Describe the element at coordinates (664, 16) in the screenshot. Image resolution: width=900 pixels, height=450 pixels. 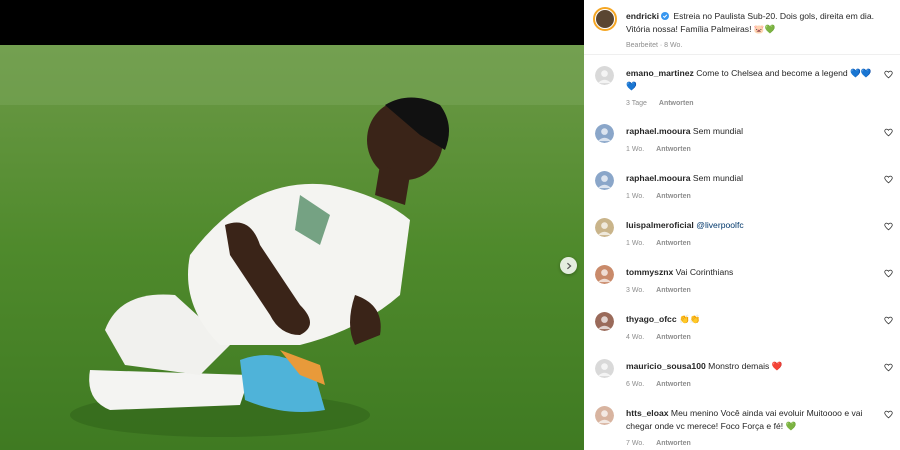
I see `verified-badge-icon` at that location.